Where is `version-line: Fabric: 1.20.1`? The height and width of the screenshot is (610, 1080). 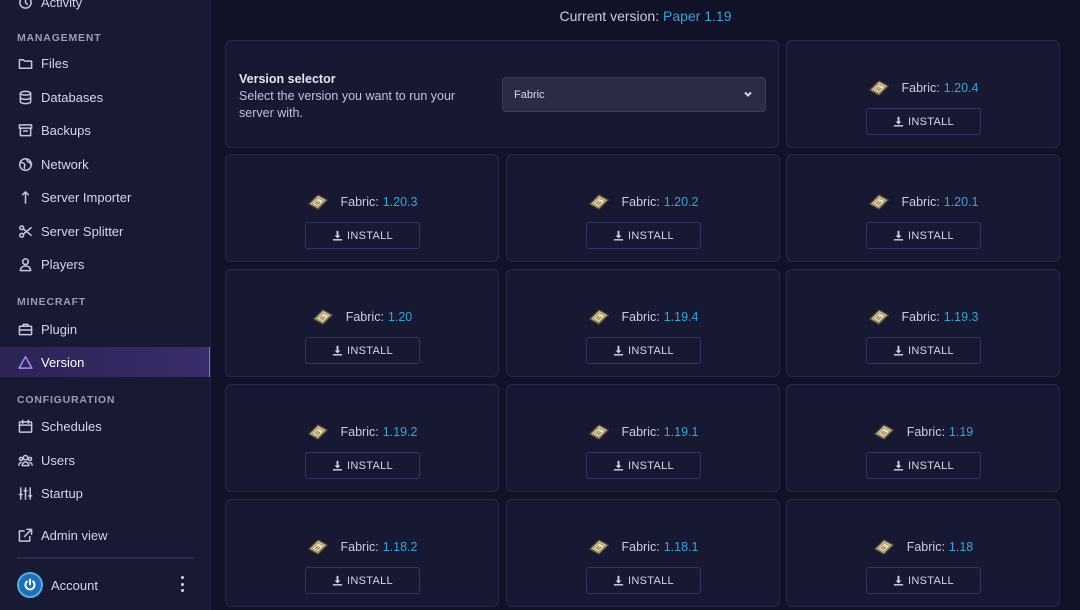
version-line: Fabric: 1.20.1 is located at coordinates (923, 202).